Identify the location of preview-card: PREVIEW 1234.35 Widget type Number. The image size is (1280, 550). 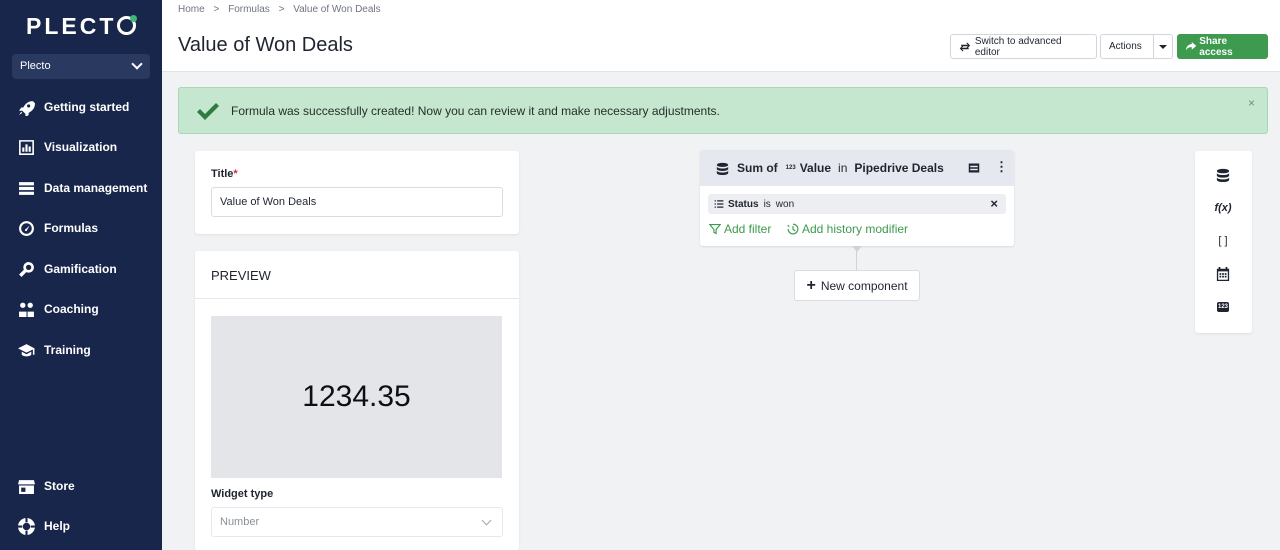
(357, 400).